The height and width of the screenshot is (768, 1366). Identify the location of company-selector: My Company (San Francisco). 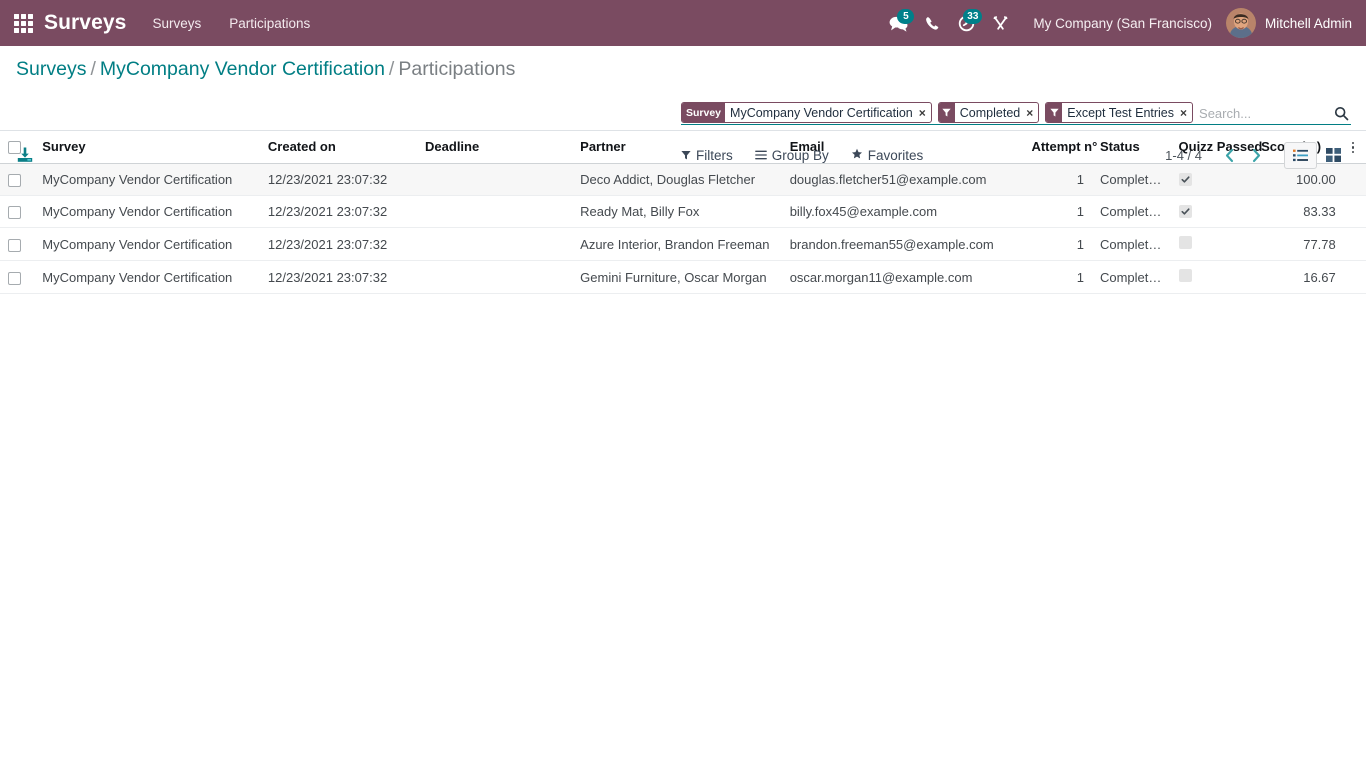
(1122, 23).